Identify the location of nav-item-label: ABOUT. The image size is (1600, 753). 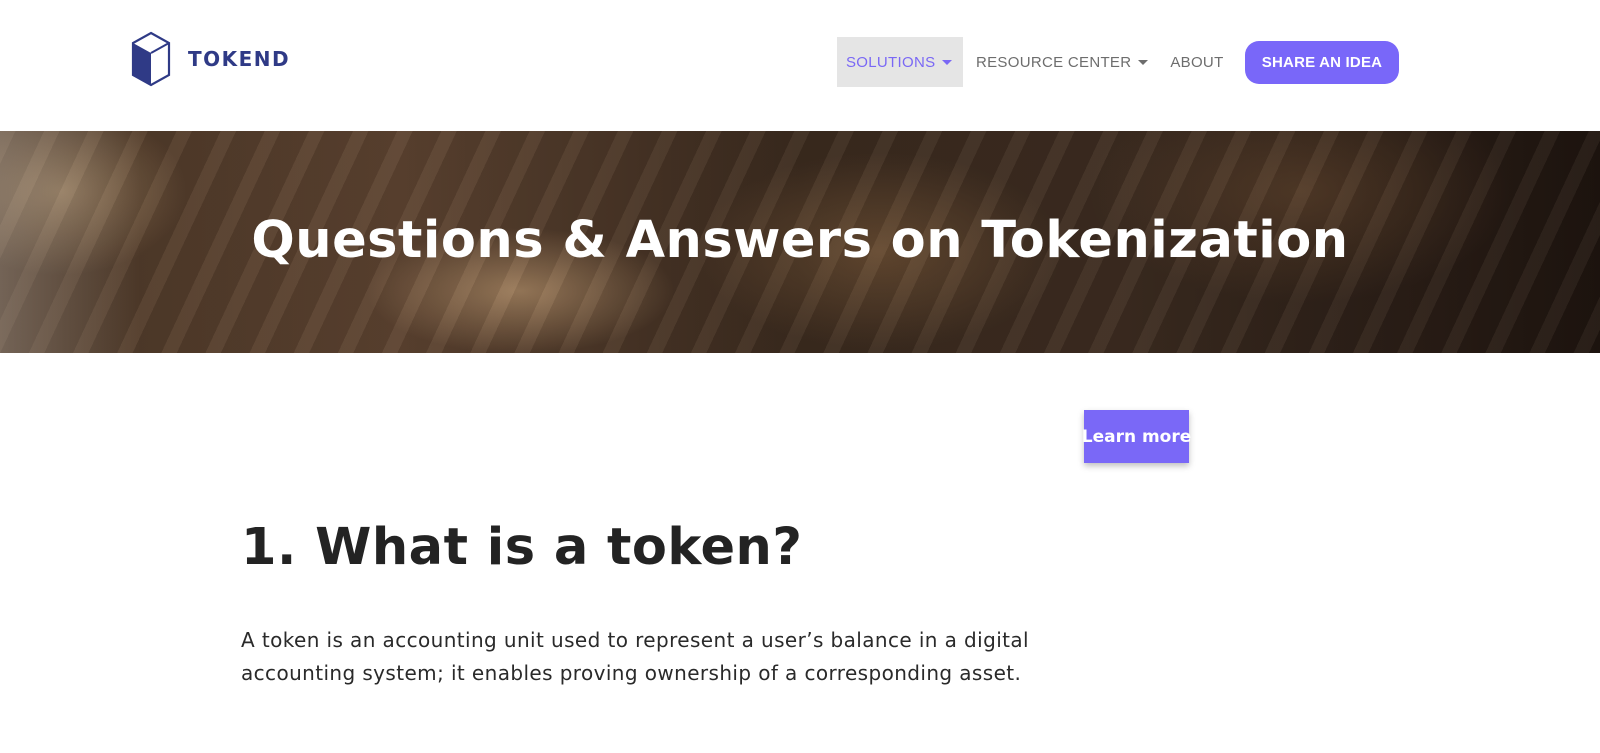
(1197, 62).